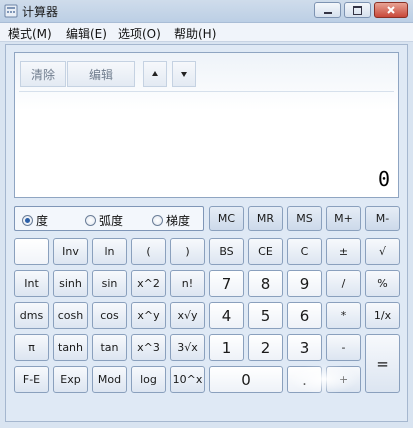 Image resolution: width=413 pixels, height=428 pixels. I want to click on menu-help: 帮助(H), so click(195, 33).